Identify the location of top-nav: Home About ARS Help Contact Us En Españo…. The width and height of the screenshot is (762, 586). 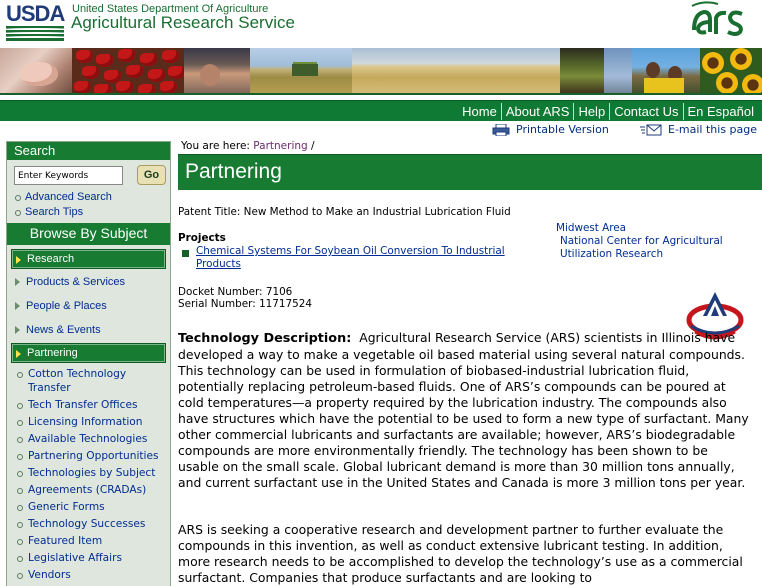
(381, 110).